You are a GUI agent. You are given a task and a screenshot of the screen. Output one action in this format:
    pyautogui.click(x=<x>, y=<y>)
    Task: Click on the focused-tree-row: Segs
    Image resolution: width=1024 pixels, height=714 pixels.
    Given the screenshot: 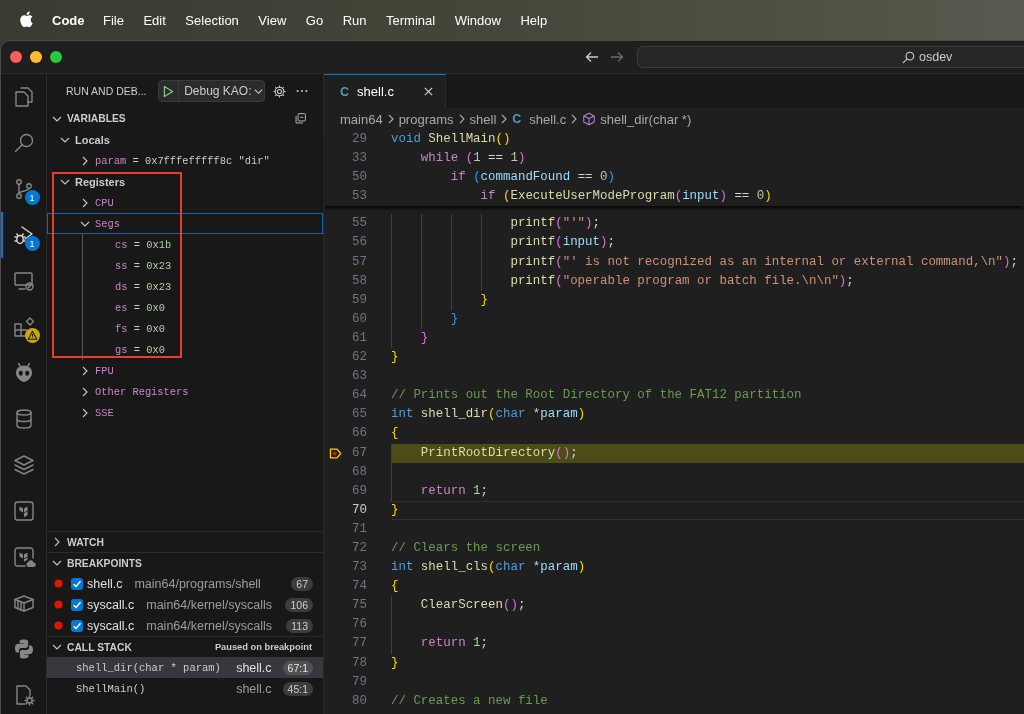 What is the action you would take?
    pyautogui.click(x=185, y=223)
    